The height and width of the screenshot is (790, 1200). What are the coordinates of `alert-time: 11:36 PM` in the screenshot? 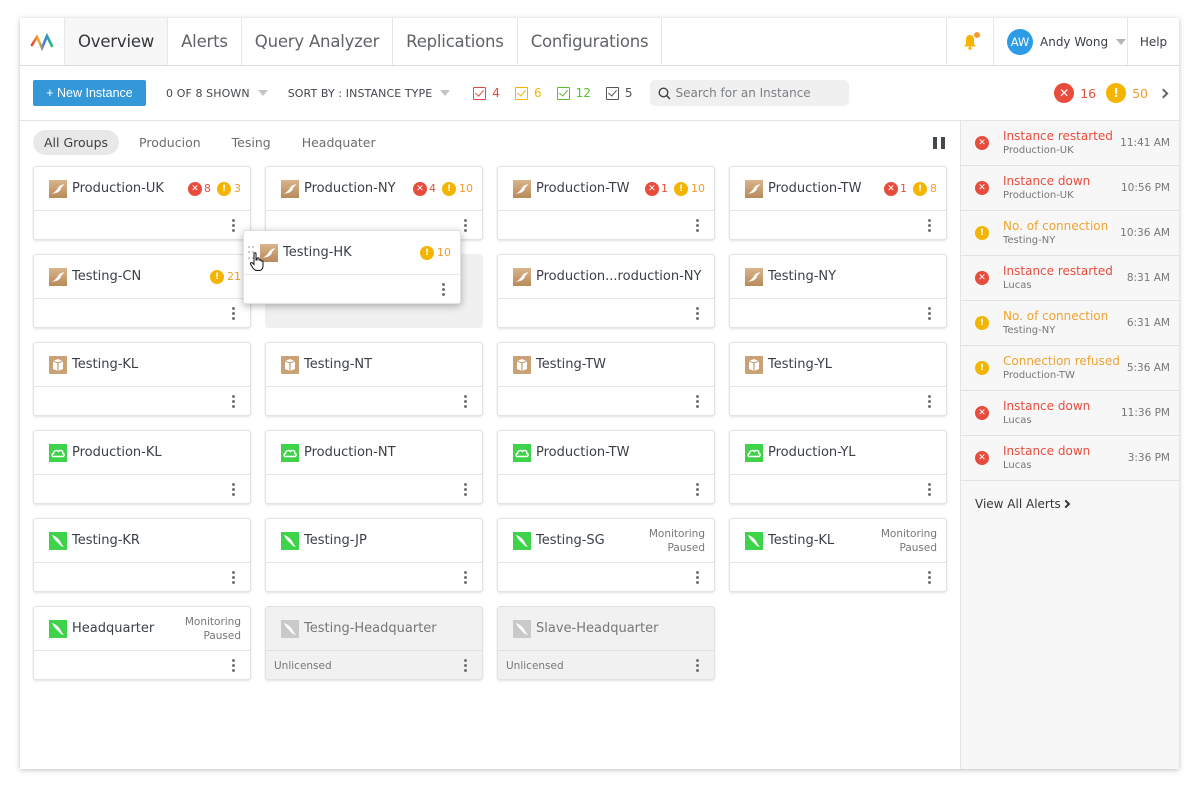 It's located at (1145, 413).